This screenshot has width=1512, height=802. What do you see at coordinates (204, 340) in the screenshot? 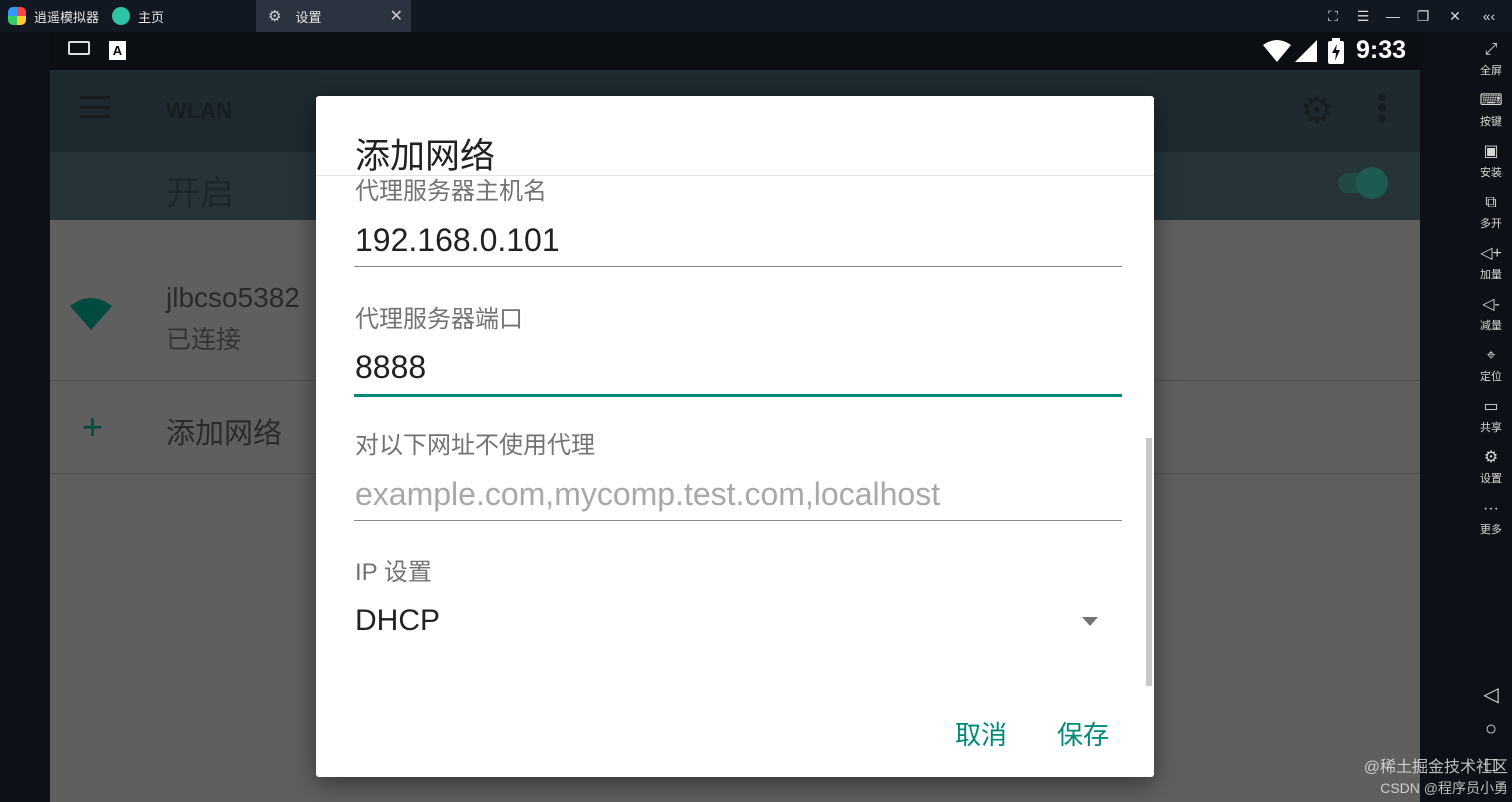
I see `network-status: 已连接` at bounding box center [204, 340].